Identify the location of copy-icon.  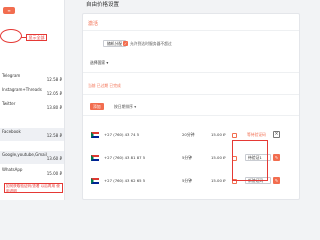
(234, 135).